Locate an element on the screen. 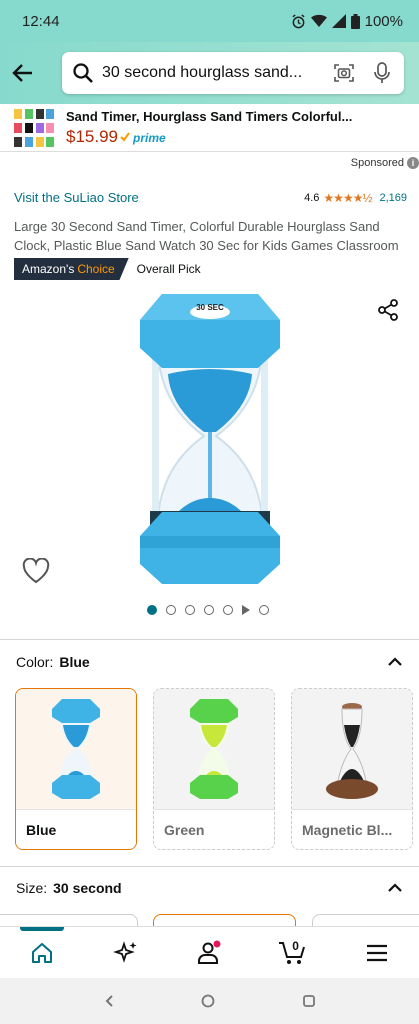 This screenshot has width=419, height=1024. nav-menu is located at coordinates (377, 953).